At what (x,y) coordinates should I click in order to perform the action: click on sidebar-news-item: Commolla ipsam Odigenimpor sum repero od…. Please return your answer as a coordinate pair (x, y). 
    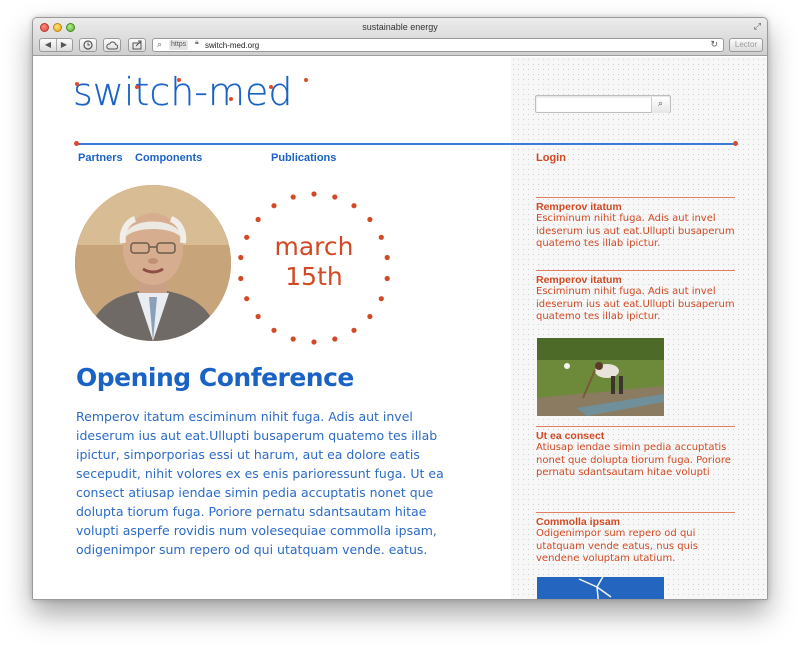
    Looking at the image, I should click on (635, 539).